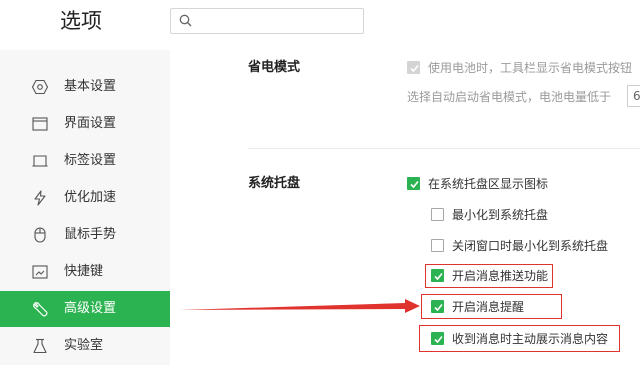 The height and width of the screenshot is (365, 640). What do you see at coordinates (500, 215) in the screenshot?
I see `checkbox-label: 最小化到系统托盘` at bounding box center [500, 215].